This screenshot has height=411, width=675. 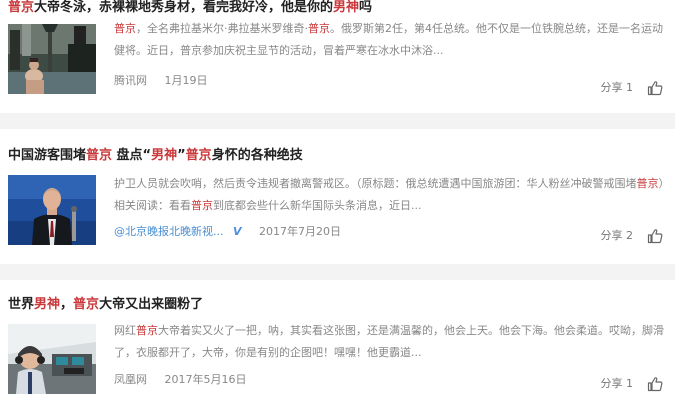 I want to click on text-segment: ，全名弗拉基米尔·弗拉基米罗维奇·, so click(x=222, y=28).